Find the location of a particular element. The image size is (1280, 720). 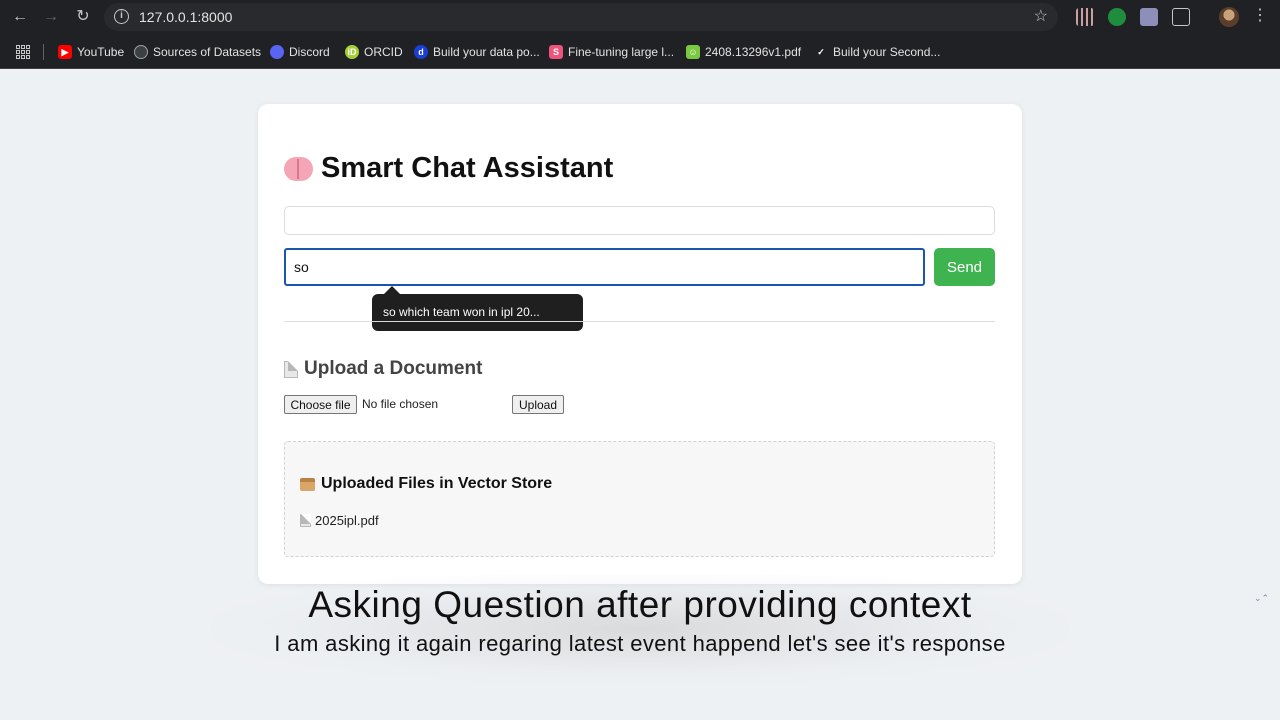

bookmark-label: Discord is located at coordinates (309, 52).